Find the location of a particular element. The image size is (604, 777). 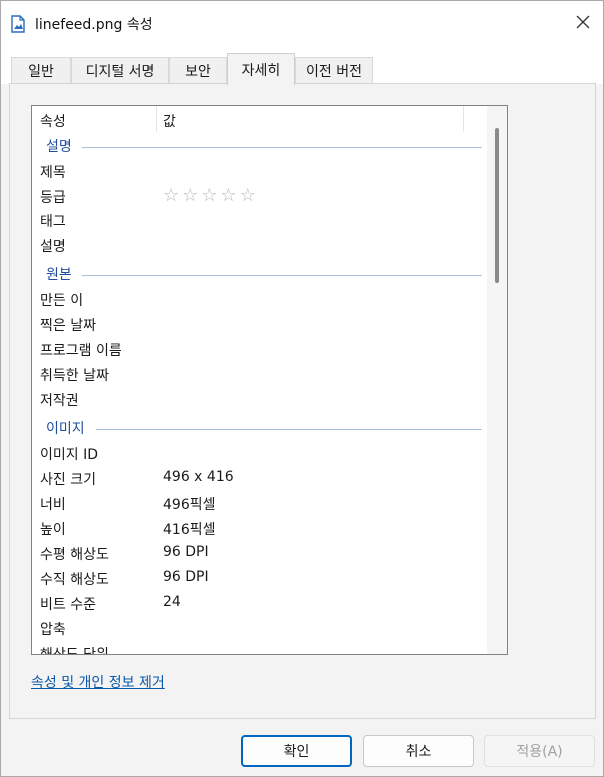

scrollbar-thumb is located at coordinates (497, 205).